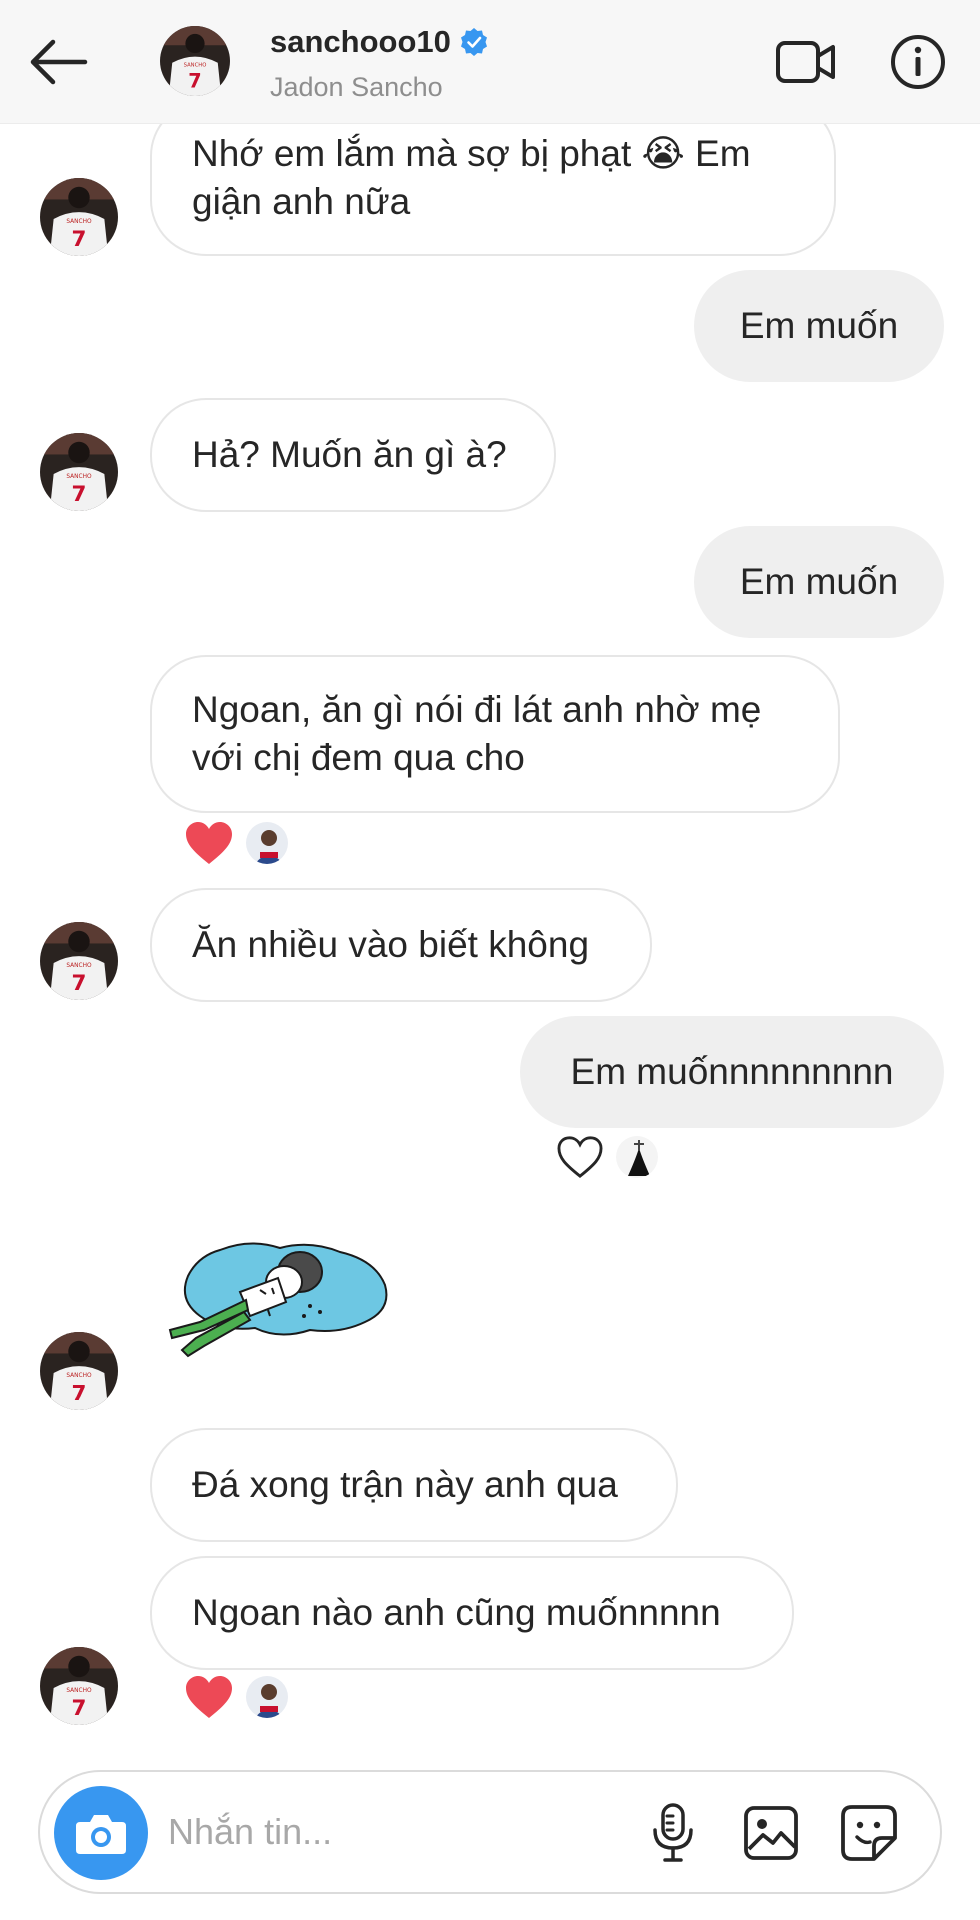 Image resolution: width=980 pixels, height=1920 pixels. I want to click on video-call-button, so click(806, 62).